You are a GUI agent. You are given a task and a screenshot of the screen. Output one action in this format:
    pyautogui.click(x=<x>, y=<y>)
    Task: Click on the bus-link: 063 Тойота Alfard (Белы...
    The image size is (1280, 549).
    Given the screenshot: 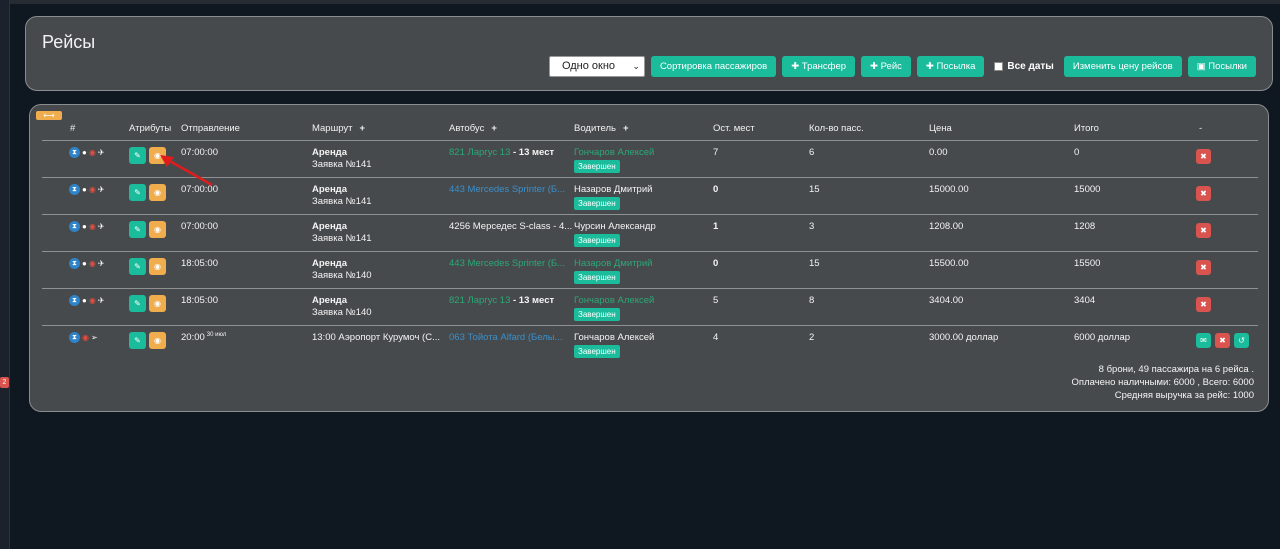 What is the action you would take?
    pyautogui.click(x=506, y=337)
    